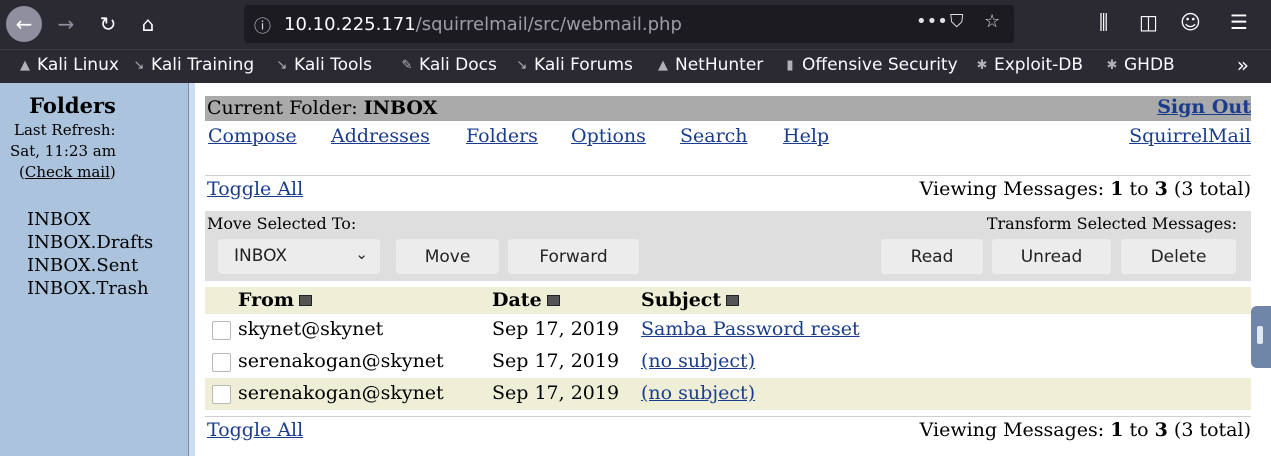  I want to click on squirrelmail-link: SquirrelMail, so click(1190, 136).